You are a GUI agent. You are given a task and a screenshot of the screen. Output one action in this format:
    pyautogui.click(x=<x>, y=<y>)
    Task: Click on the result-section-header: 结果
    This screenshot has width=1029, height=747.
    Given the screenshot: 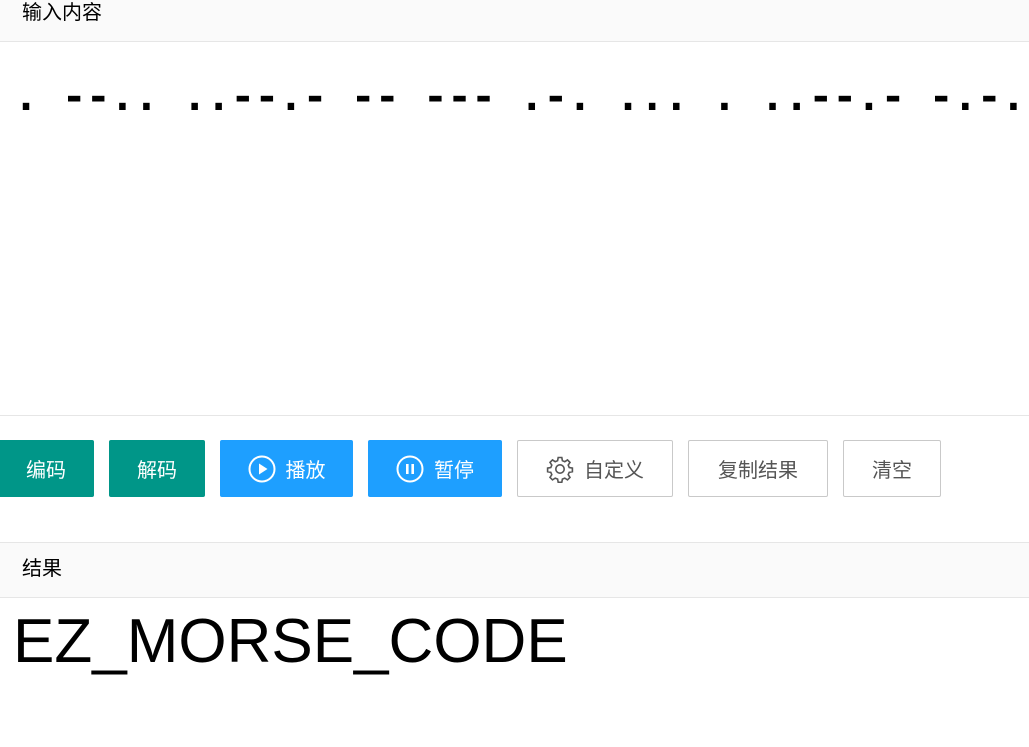 What is the action you would take?
    pyautogui.click(x=514, y=570)
    